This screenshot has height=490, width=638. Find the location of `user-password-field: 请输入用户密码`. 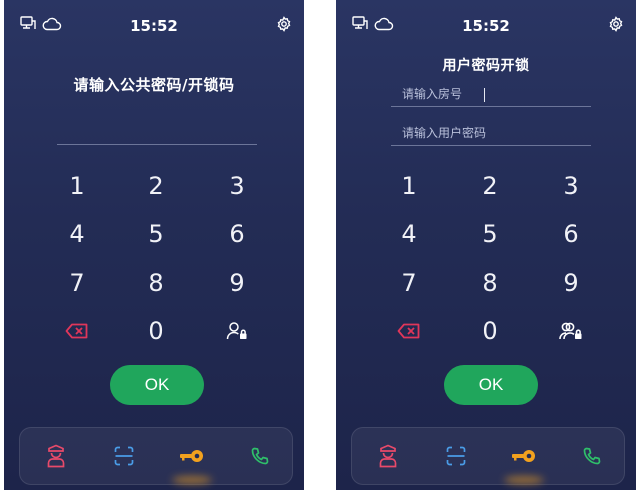

user-password-field: 请输入用户密码 is located at coordinates (444, 132).